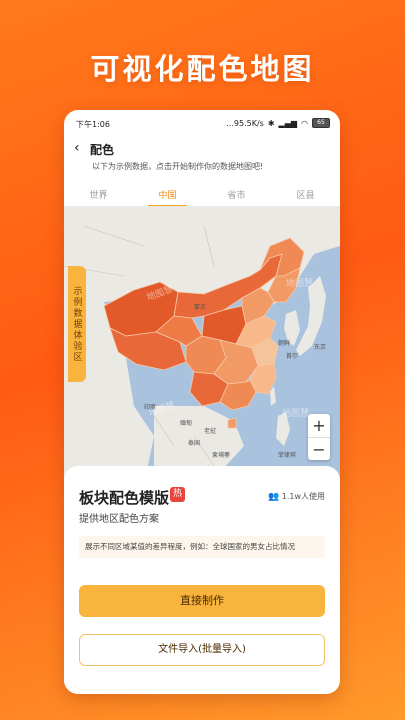 Image resolution: width=405 pixels, height=720 pixels. I want to click on template-description: 展示不同区域某值的差异程度，例如：全球国家的男女占比情况, so click(202, 547).